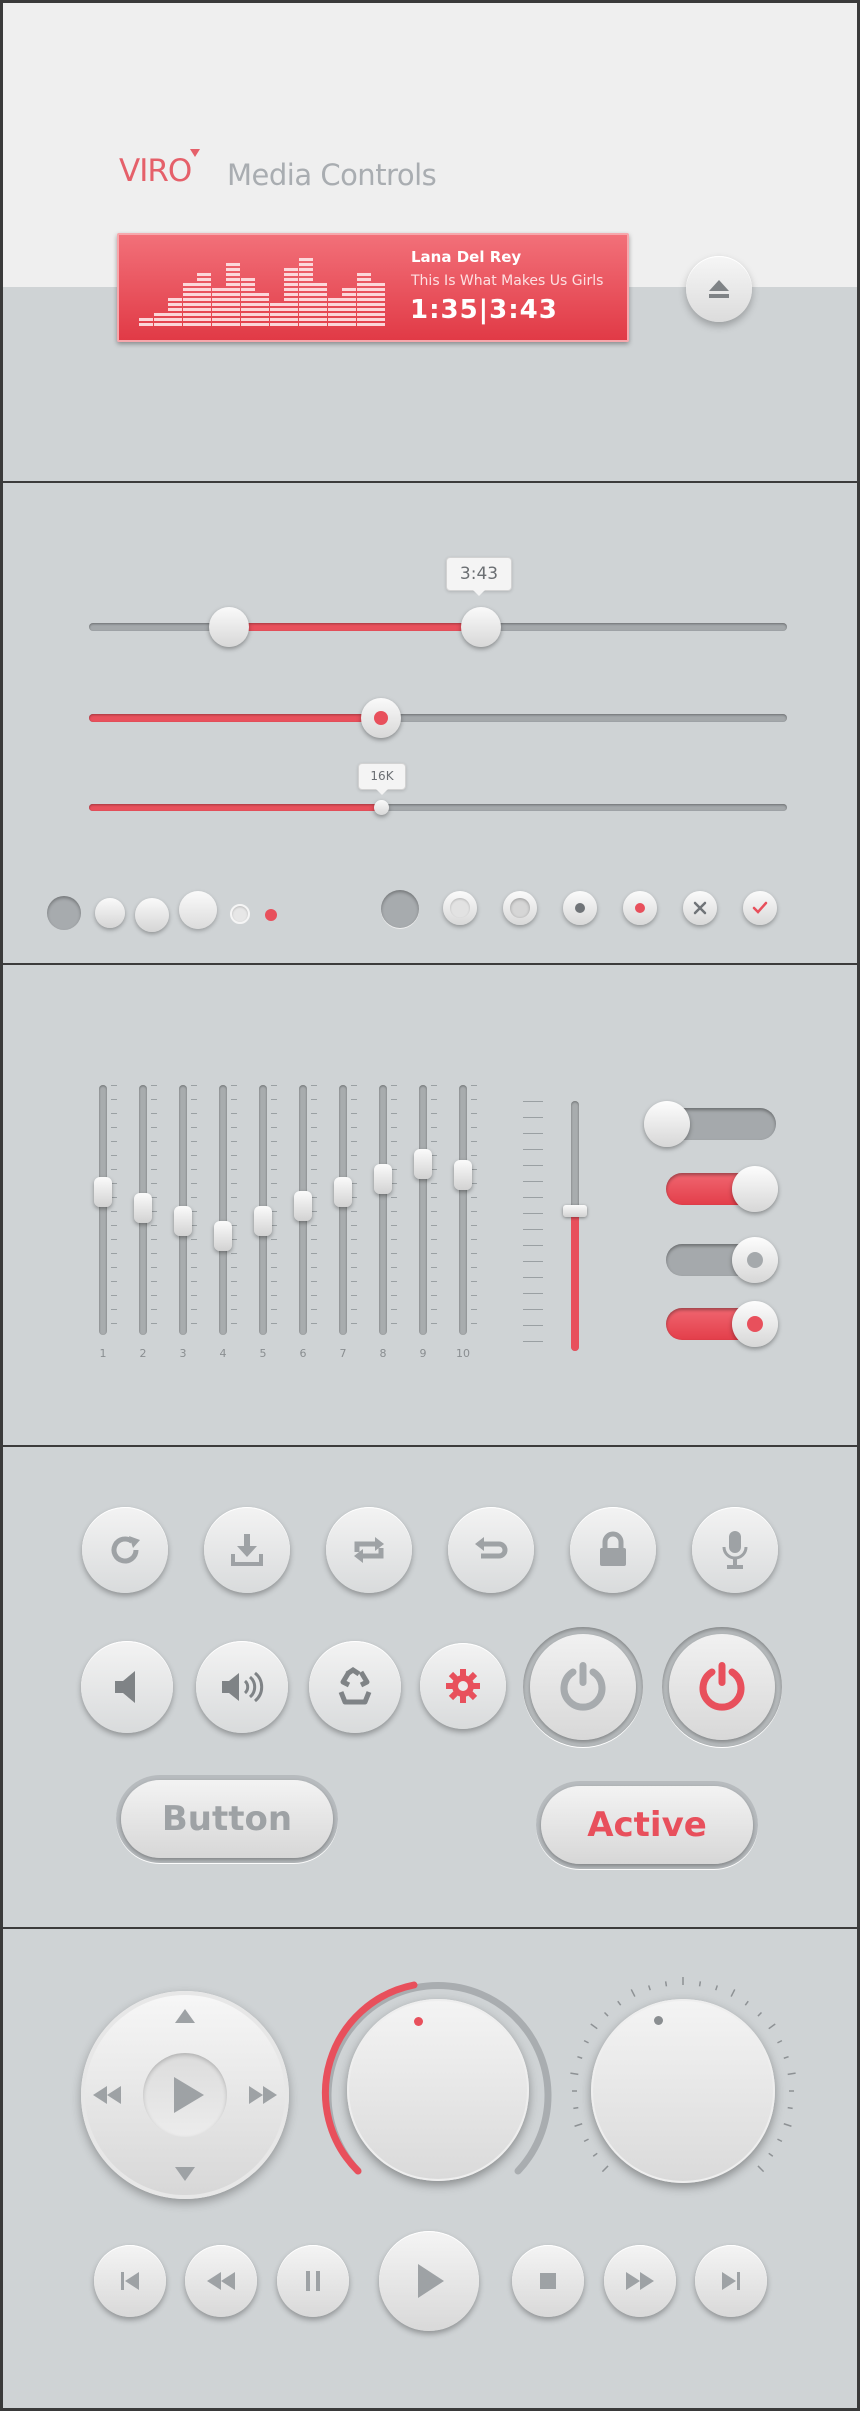  Describe the element at coordinates (735, 1550) in the screenshot. I see `microphone-button` at that location.